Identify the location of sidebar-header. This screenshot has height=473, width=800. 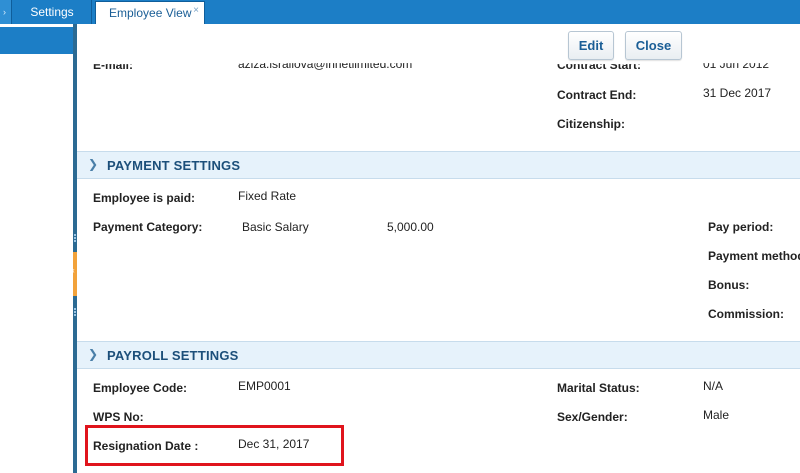
(36, 40).